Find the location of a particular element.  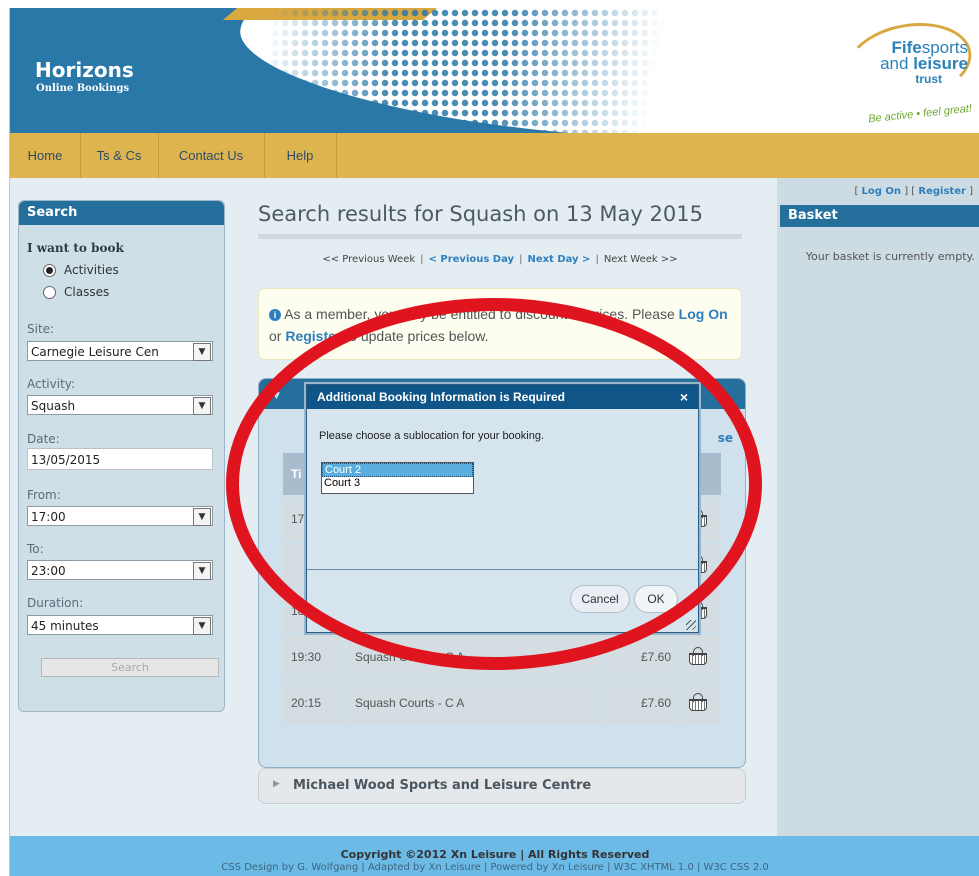

nav-contact-us: Contact Us is located at coordinates (211, 155).